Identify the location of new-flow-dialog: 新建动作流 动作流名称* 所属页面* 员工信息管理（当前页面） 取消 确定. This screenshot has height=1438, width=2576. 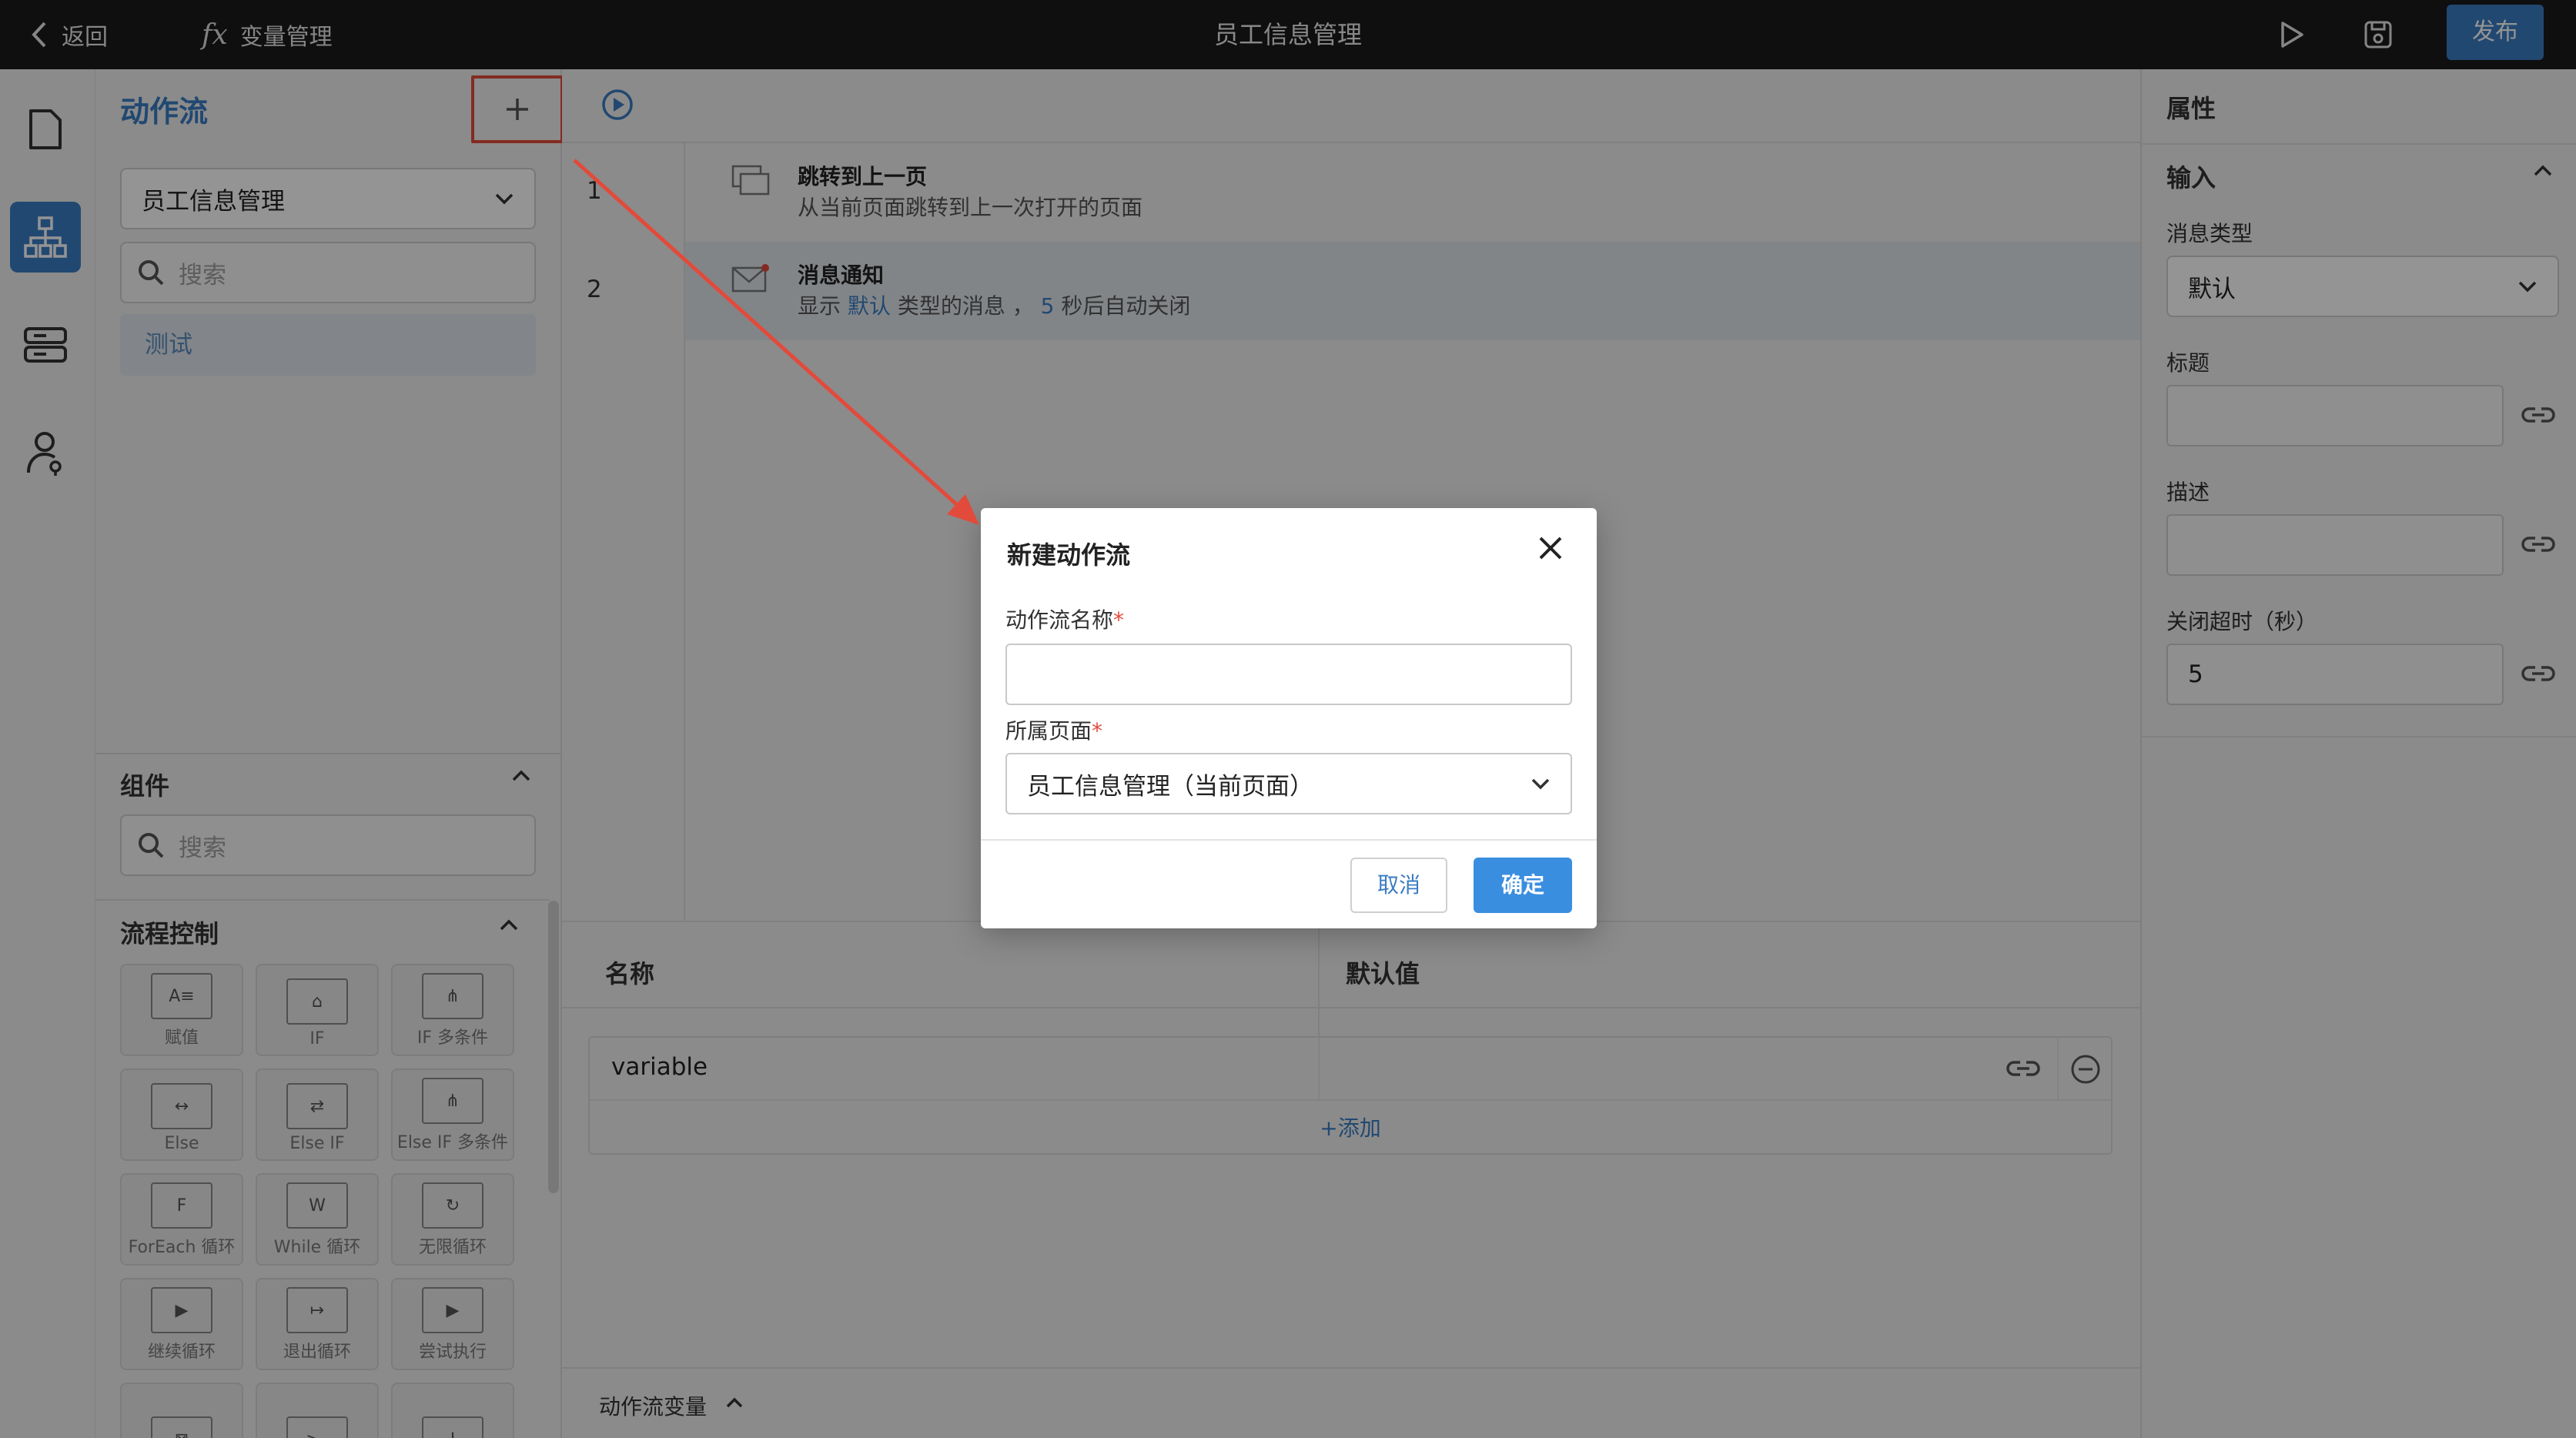
(1289, 718).